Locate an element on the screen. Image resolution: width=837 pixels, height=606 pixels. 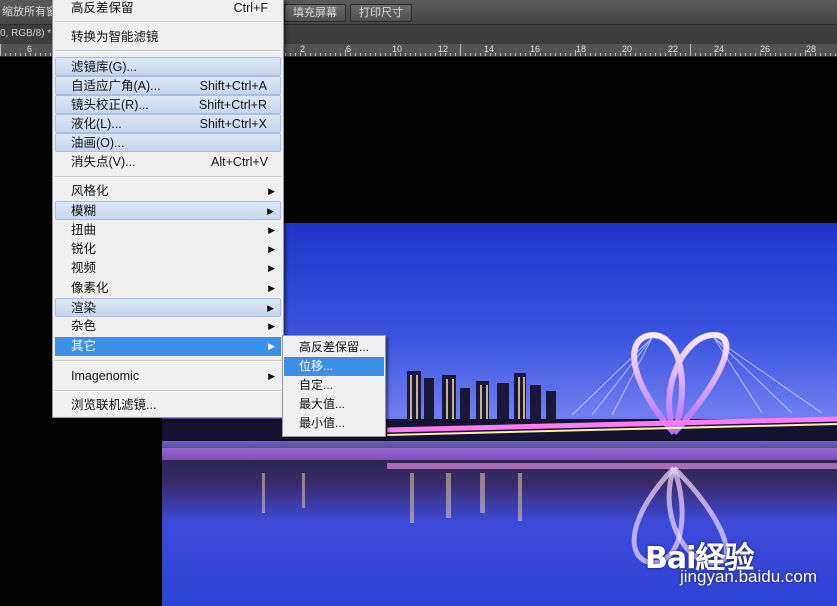
menu-item-sharpen: 锐化 ▶ is located at coordinates (168, 249).